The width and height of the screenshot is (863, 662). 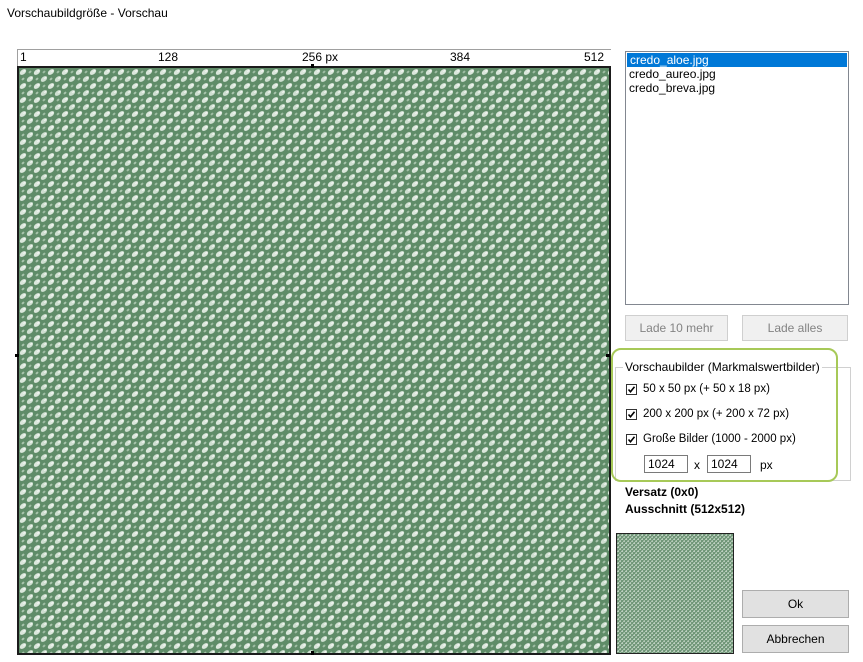 I want to click on window-title: Vorschaubildgröße - Vorschau, so click(x=87, y=13).